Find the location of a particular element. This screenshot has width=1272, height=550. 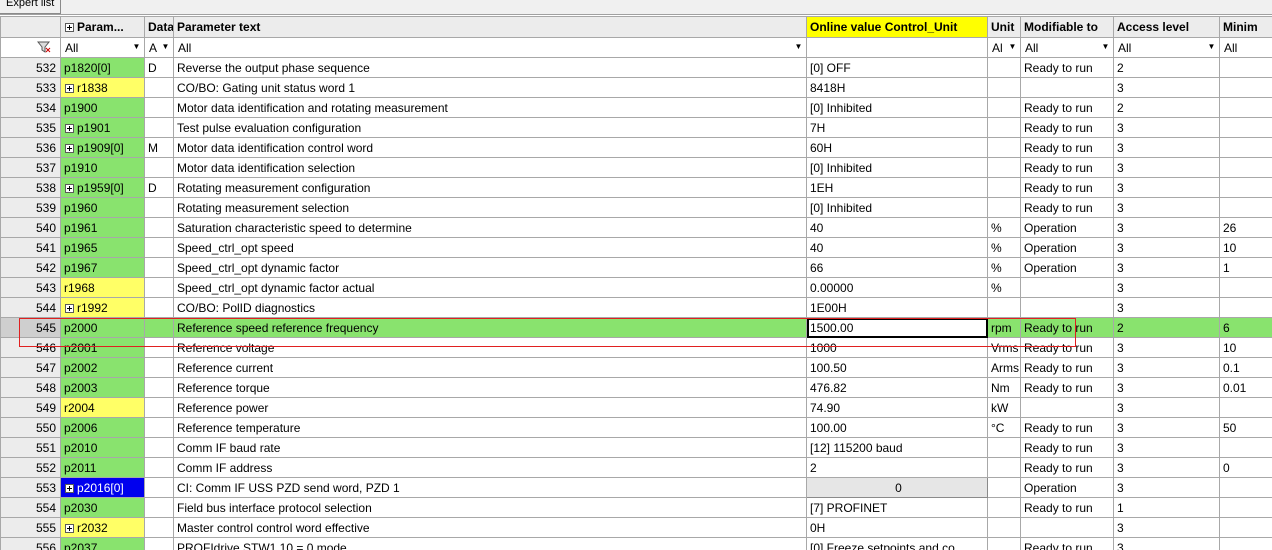

param-number: r1838 is located at coordinates (102, 87).